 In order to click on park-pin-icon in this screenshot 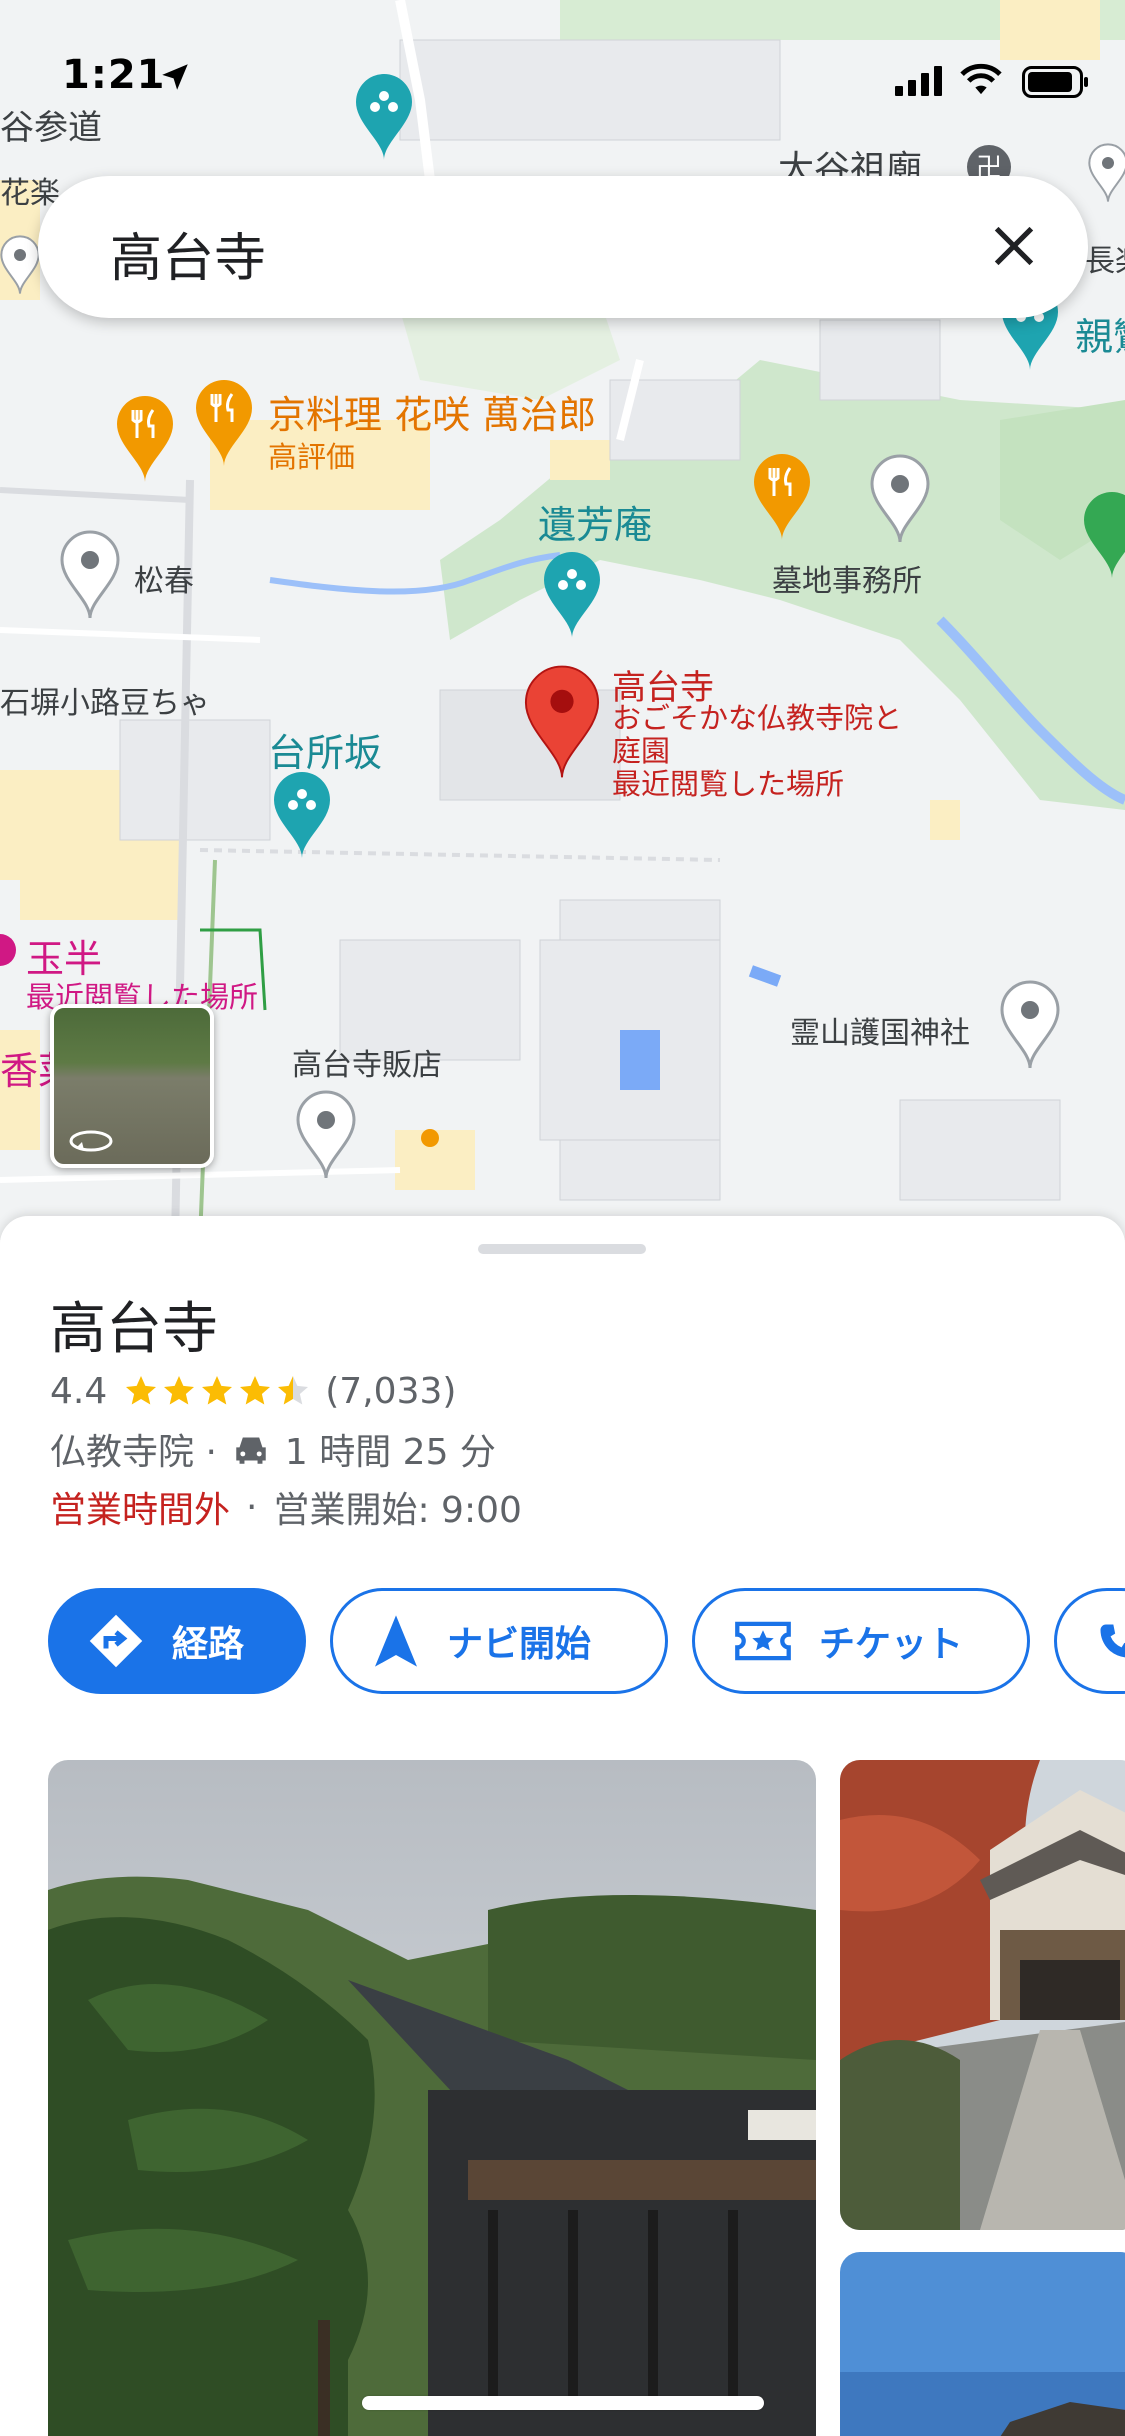, I will do `click(1103, 535)`.